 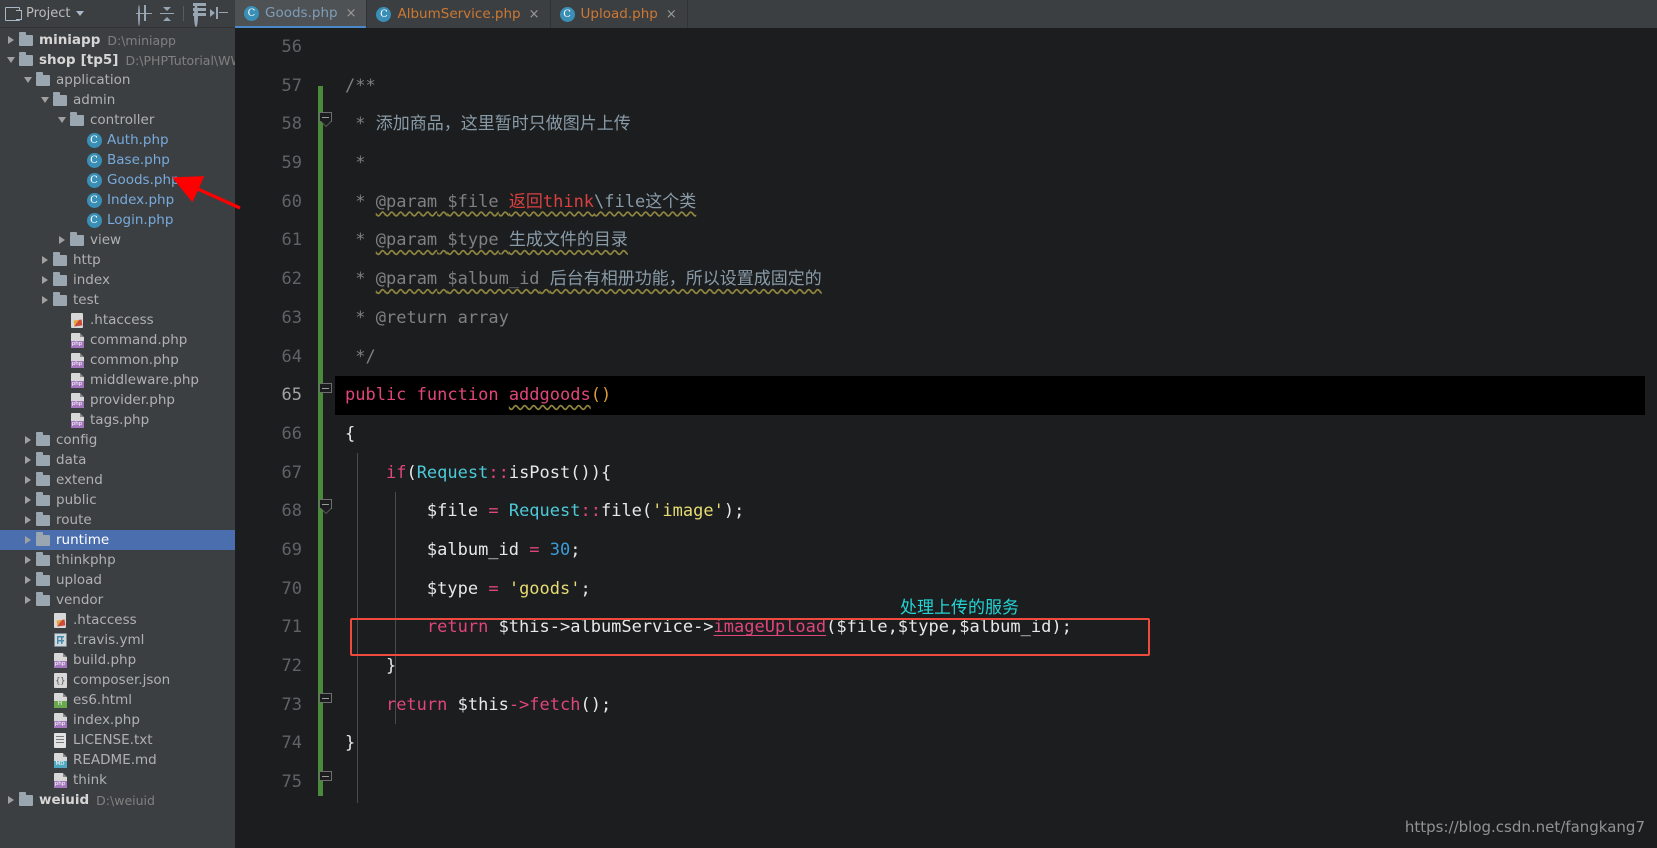 I want to click on tree-node-thinkphp: thinkphp, so click(x=117, y=560).